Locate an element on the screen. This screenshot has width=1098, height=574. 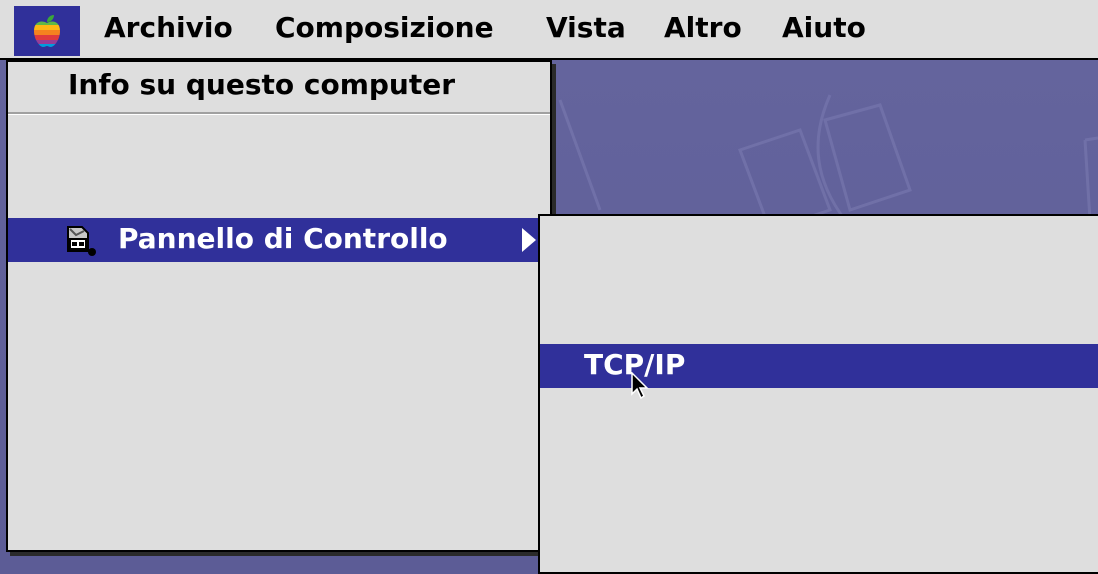
menu-item-control-panels: Pannello di Controllo is located at coordinates (279, 240).